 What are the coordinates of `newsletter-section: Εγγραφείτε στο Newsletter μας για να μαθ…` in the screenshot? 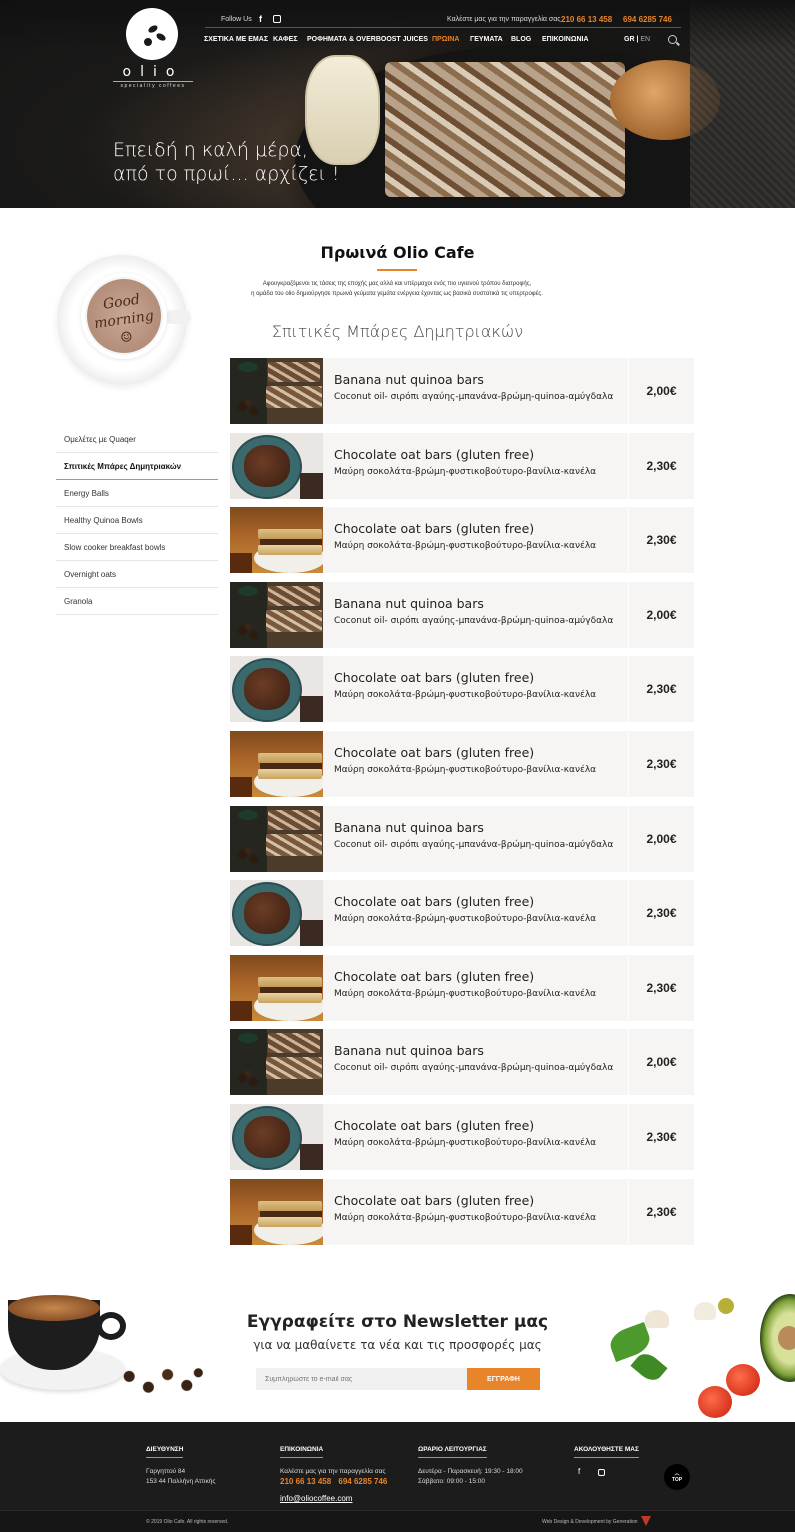 It's located at (397, 1352).